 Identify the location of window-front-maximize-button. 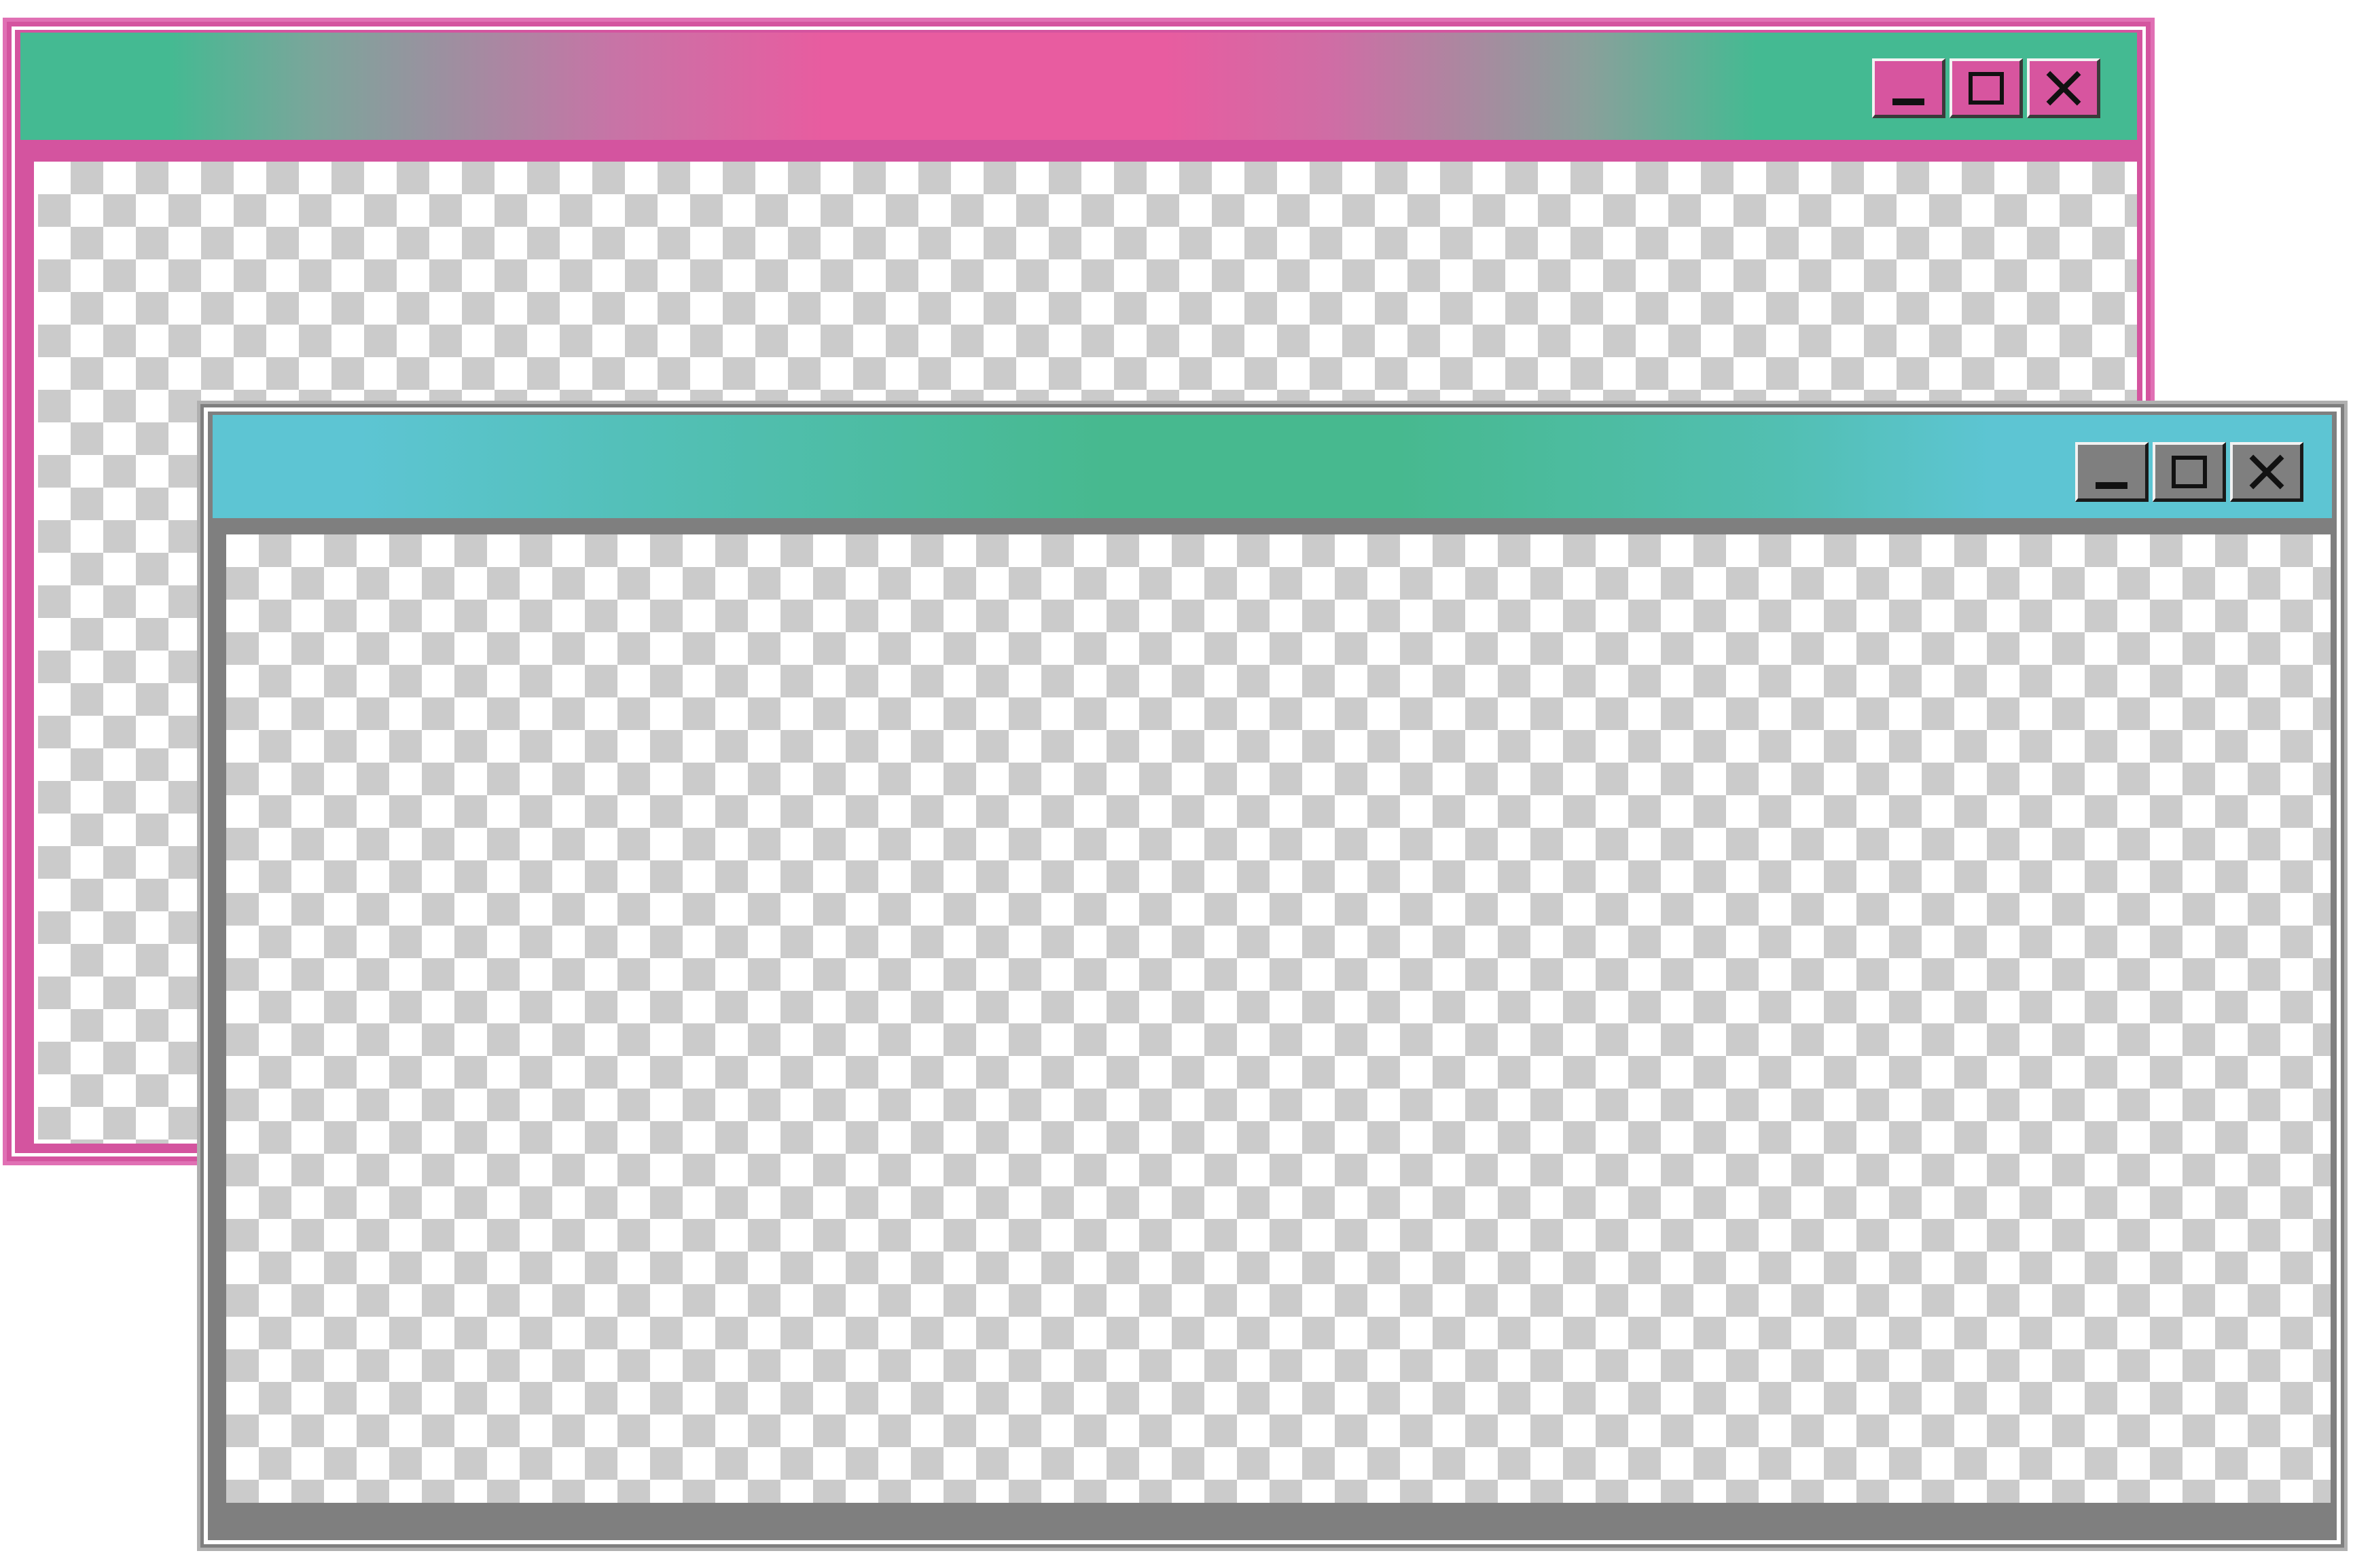
(2189, 472).